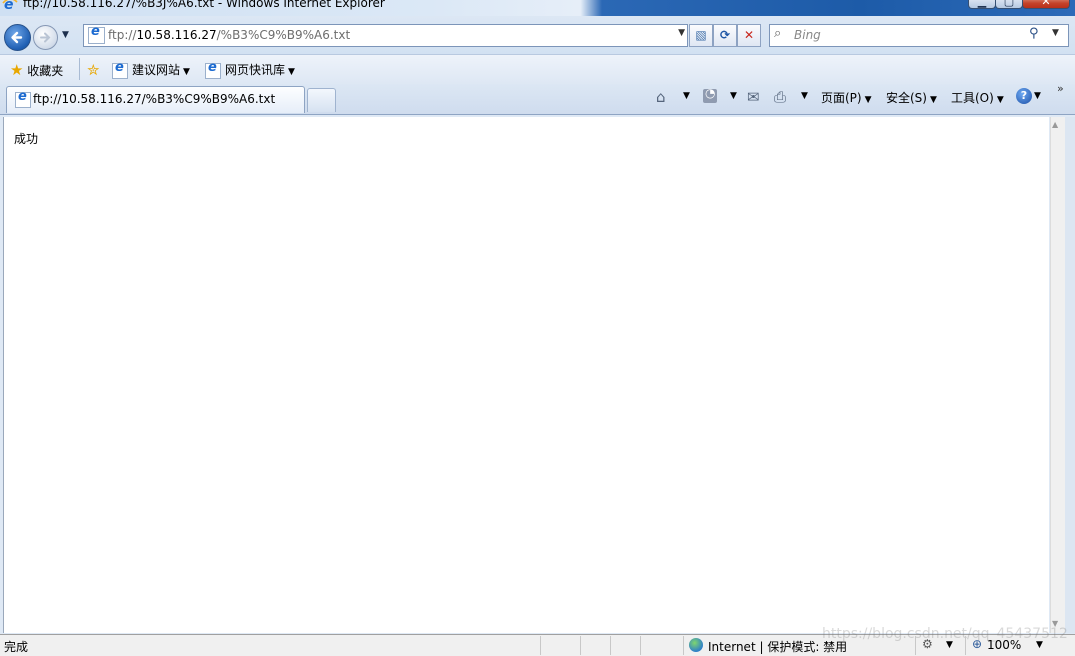 The height and width of the screenshot is (656, 1075). What do you see at coordinates (778, 33) in the screenshot?
I see `bing-logo-icon: ⌕` at bounding box center [778, 33].